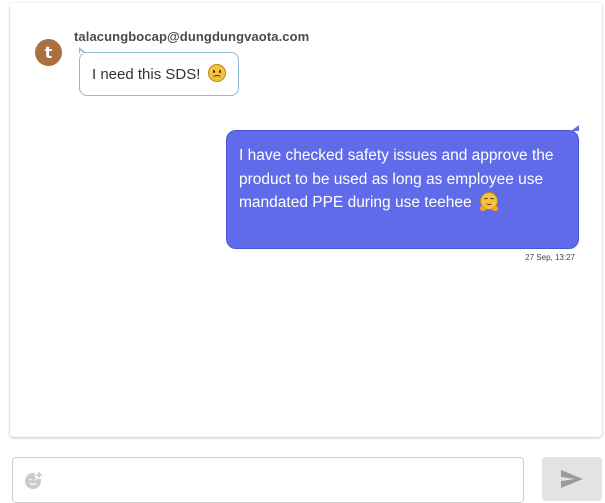 The image size is (605, 503). I want to click on send-icon, so click(572, 479).